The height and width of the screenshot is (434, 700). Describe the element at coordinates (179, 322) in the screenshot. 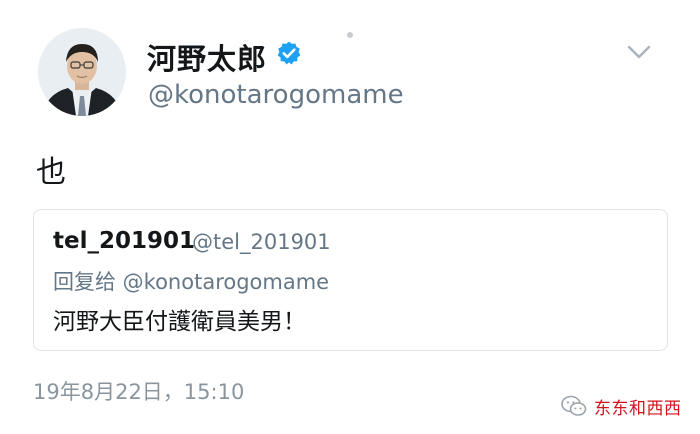

I see `quoted-tweet-text: 河野大臣付護衛員美男！` at that location.